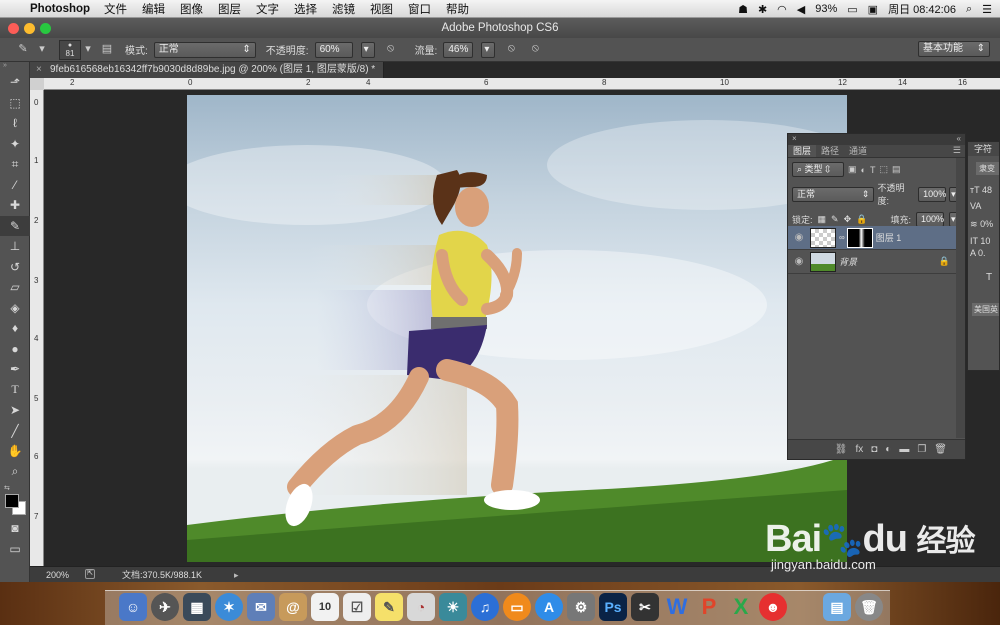 This screenshot has height=625, width=1000. Describe the element at coordinates (15, 472) in the screenshot. I see `zoom-tool-icon: ⌕` at that location.